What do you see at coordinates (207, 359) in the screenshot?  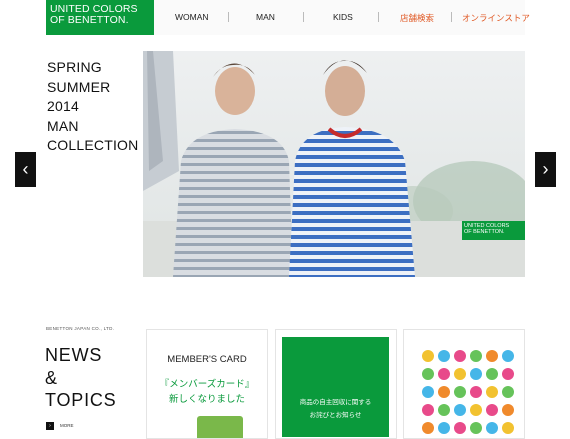 I see `member-card-title: MEMBER'S CARD` at bounding box center [207, 359].